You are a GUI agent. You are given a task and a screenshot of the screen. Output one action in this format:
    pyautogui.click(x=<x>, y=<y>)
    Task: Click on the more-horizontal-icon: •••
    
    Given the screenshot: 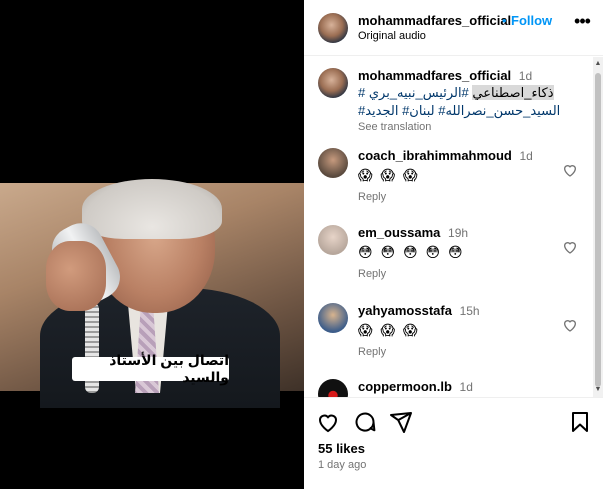 What is the action you would take?
    pyautogui.click(x=582, y=23)
    